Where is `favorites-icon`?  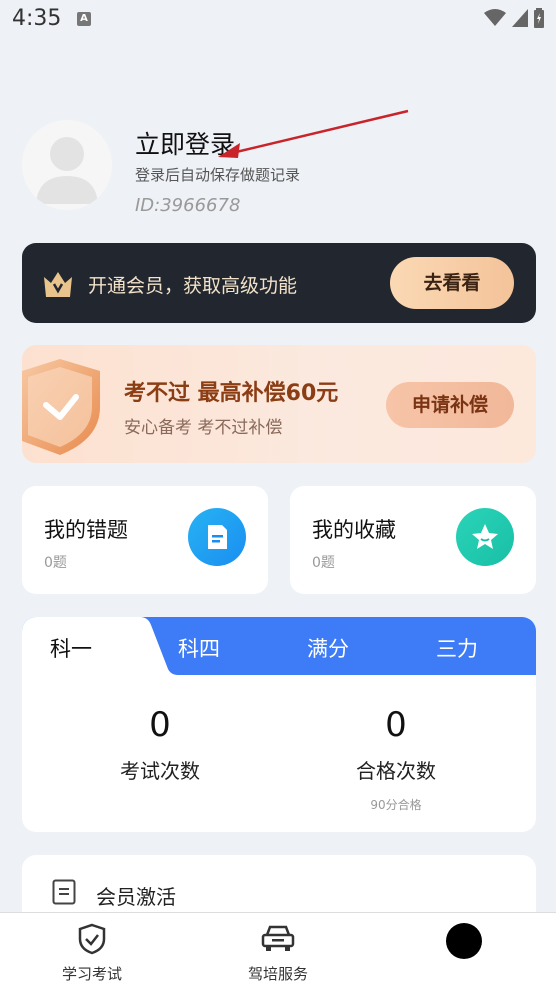
favorites-icon is located at coordinates (485, 537).